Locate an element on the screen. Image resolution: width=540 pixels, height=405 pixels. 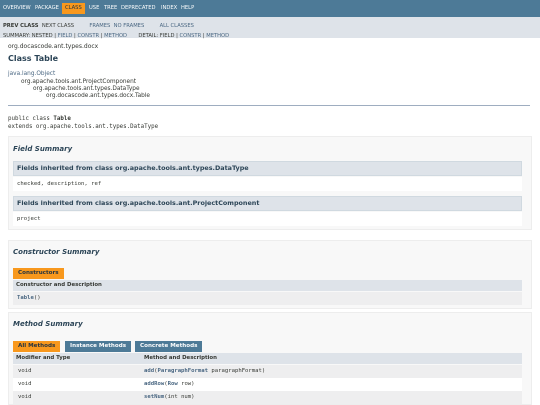
inheritance-data-type: org.apache.tools.ant.types.DataType is located at coordinates (86, 89).